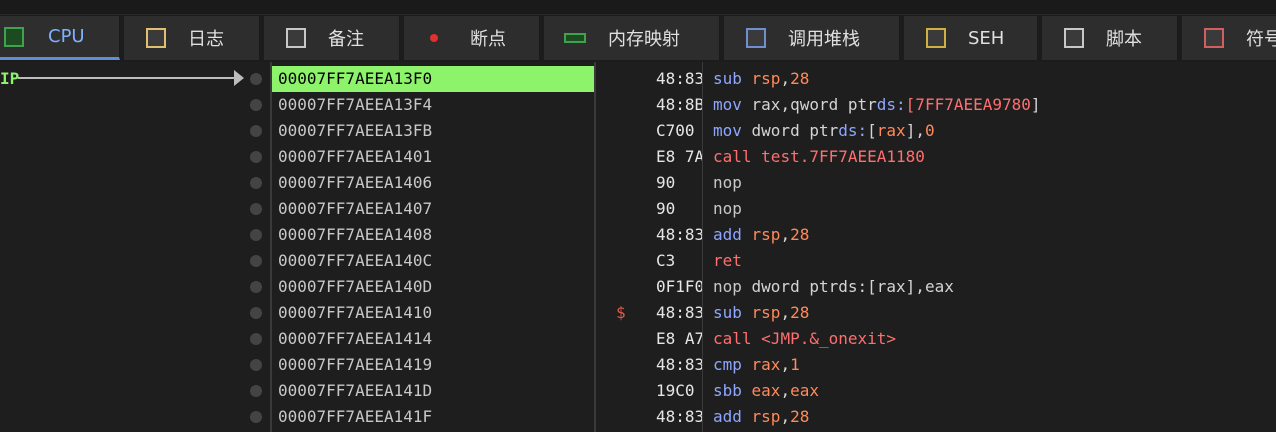  Describe the element at coordinates (732, 312) in the screenshot. I see `mnemonic: sub` at that location.